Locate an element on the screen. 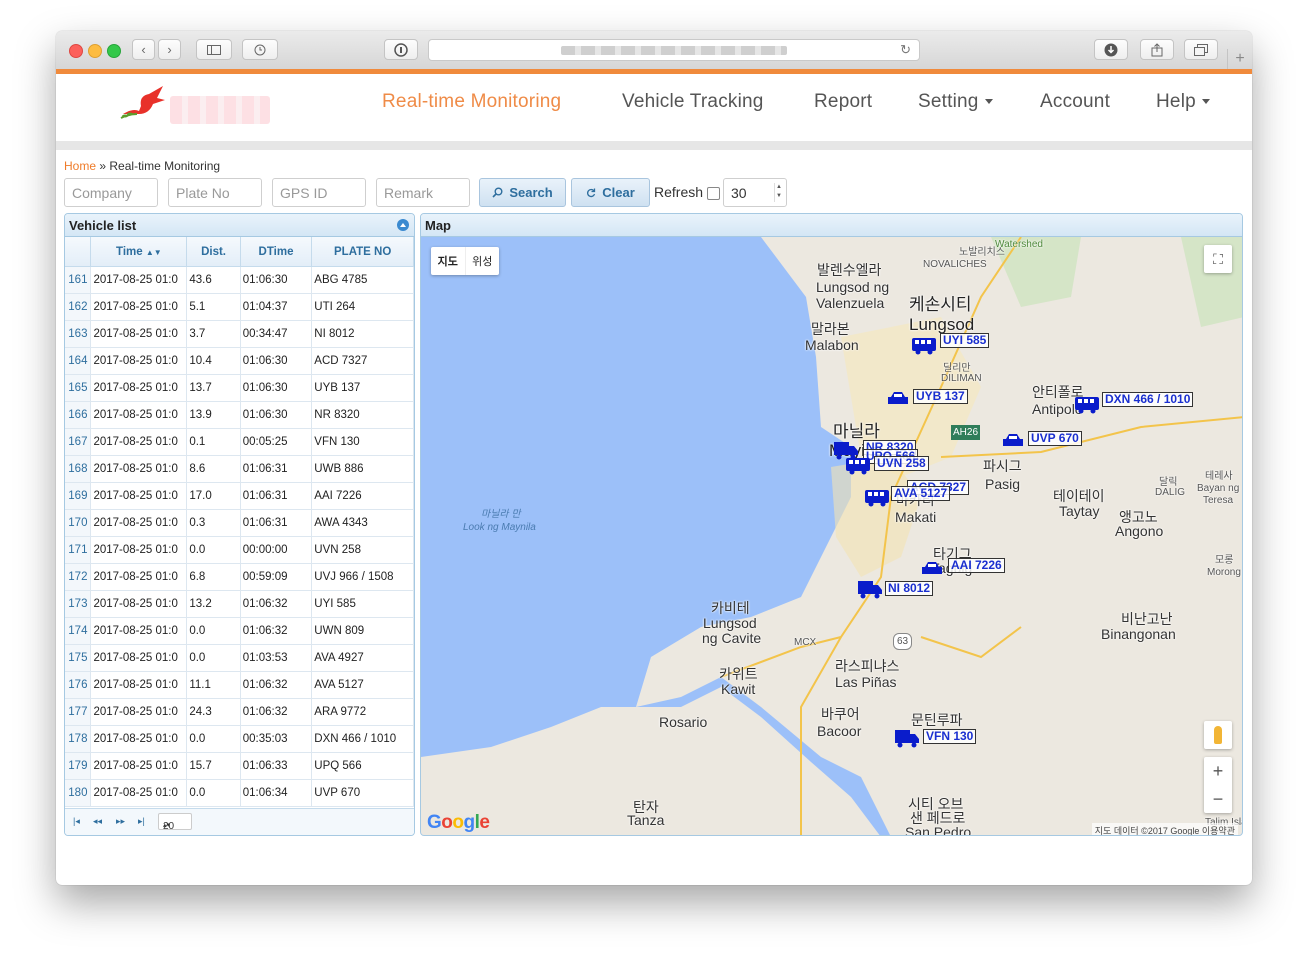  refresh-interval-stepper: 30 ▲ ▼ is located at coordinates (755, 192).